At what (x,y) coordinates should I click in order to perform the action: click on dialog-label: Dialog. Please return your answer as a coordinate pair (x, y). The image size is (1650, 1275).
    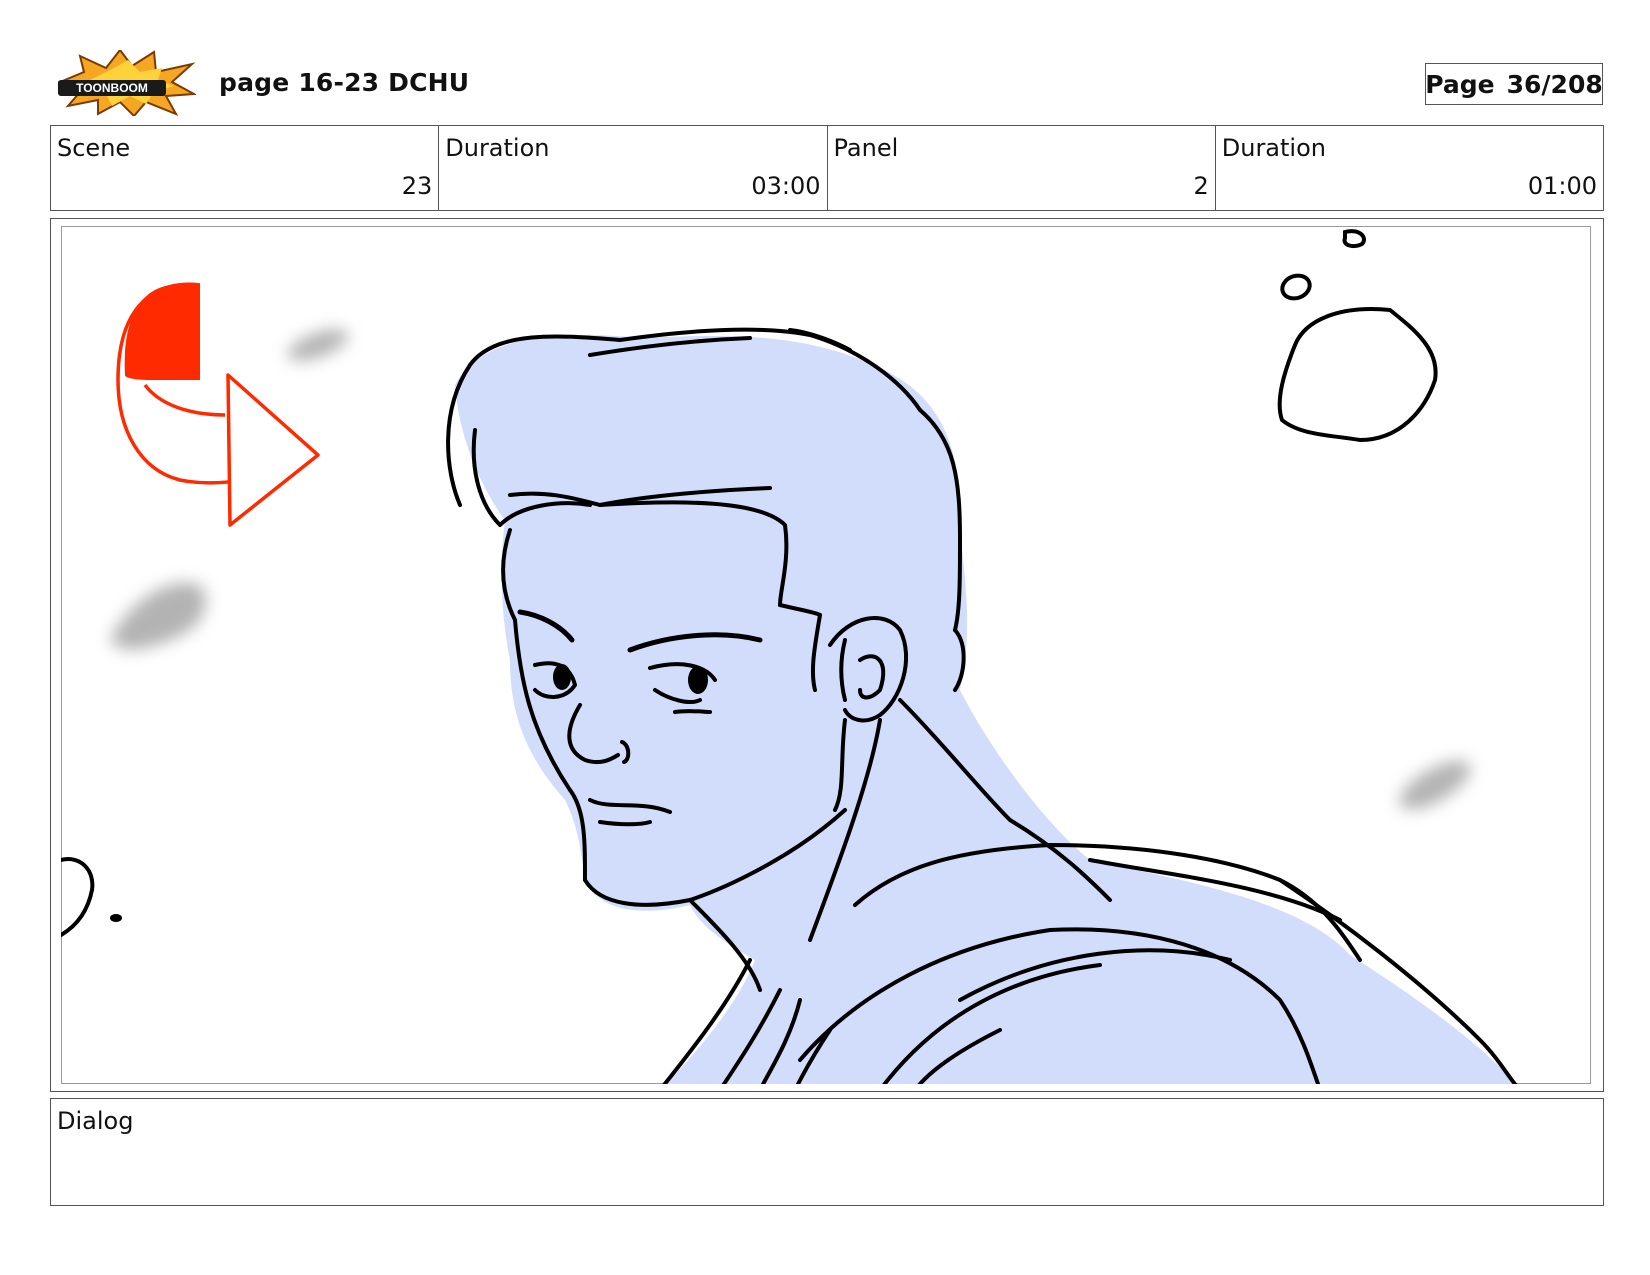
    Looking at the image, I should click on (95, 1121).